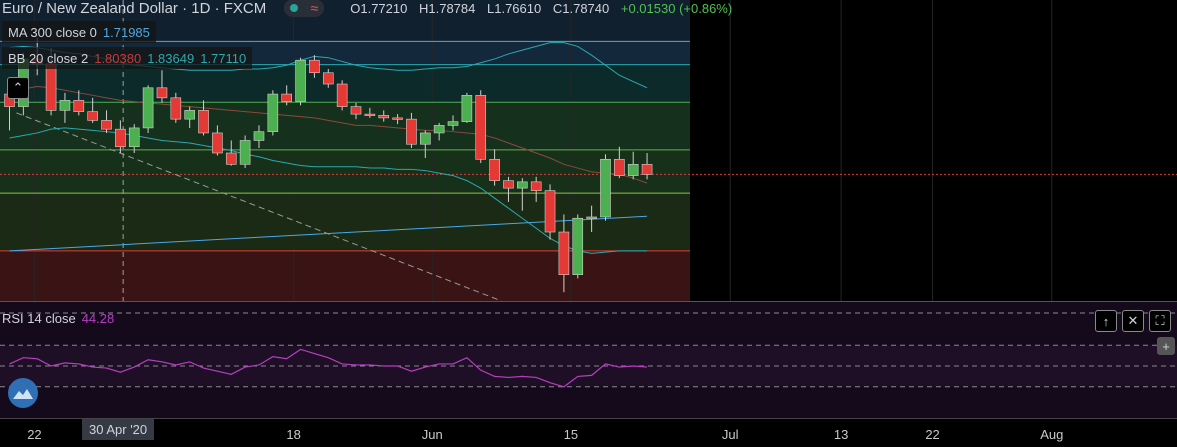 This screenshot has width=1177, height=447. Describe the element at coordinates (48, 58) in the screenshot. I see `bb-name: BB 20 close 2` at that location.